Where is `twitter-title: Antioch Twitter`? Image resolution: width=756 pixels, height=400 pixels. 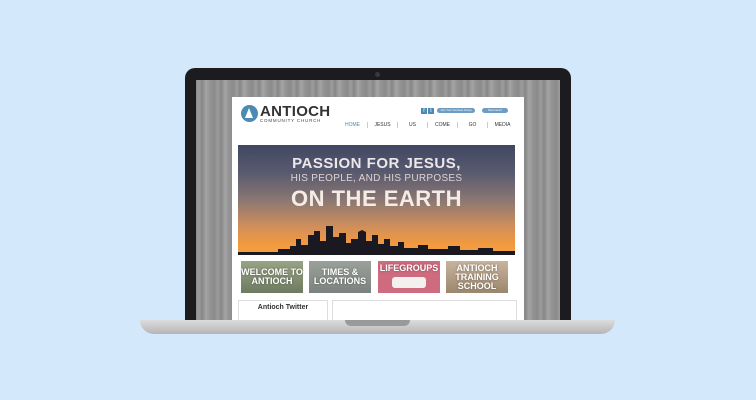 twitter-title: Antioch Twitter is located at coordinates (283, 307).